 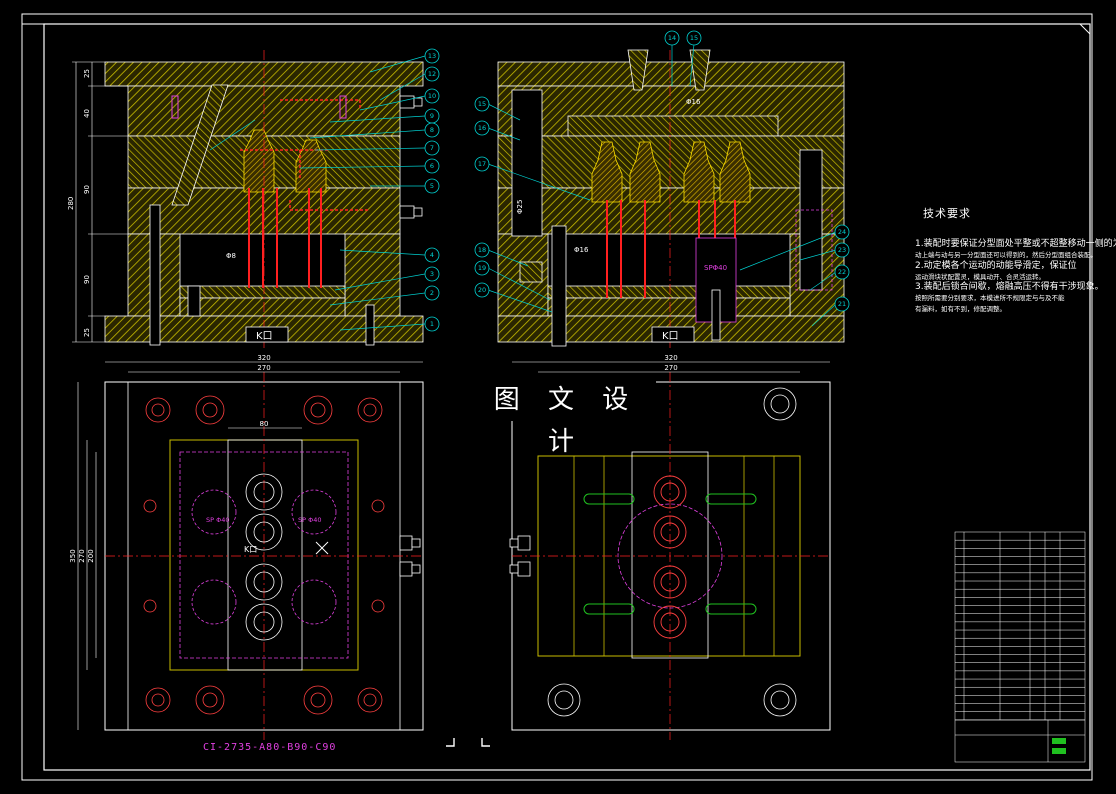 I want to click on dim-plan-h2: 270, so click(x=82, y=555).